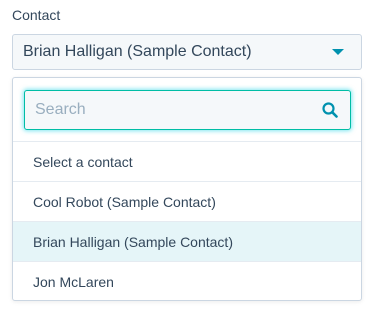 This screenshot has height=317, width=372. Describe the element at coordinates (187, 201) in the screenshot. I see `option-cool-robot: Cool Robot (Sample Contact)` at that location.